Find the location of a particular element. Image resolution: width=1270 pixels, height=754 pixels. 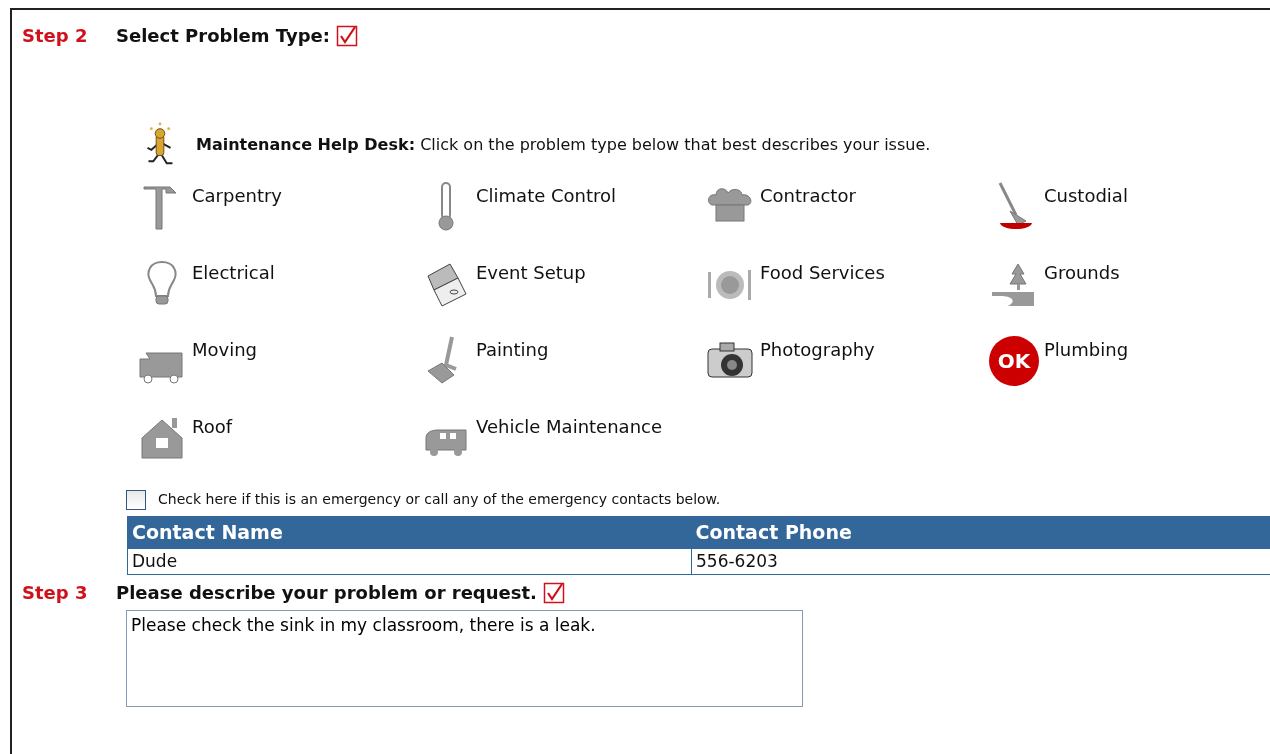

problem-type-button: Photography is located at coordinates (846, 373).